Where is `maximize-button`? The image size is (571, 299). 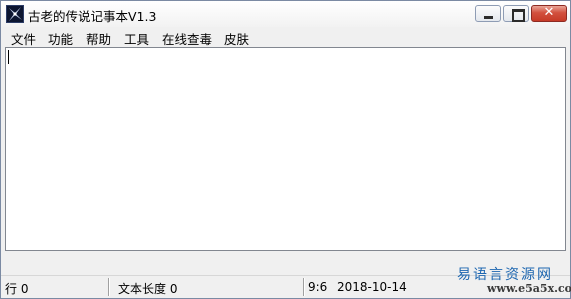
maximize-button is located at coordinates (516, 13).